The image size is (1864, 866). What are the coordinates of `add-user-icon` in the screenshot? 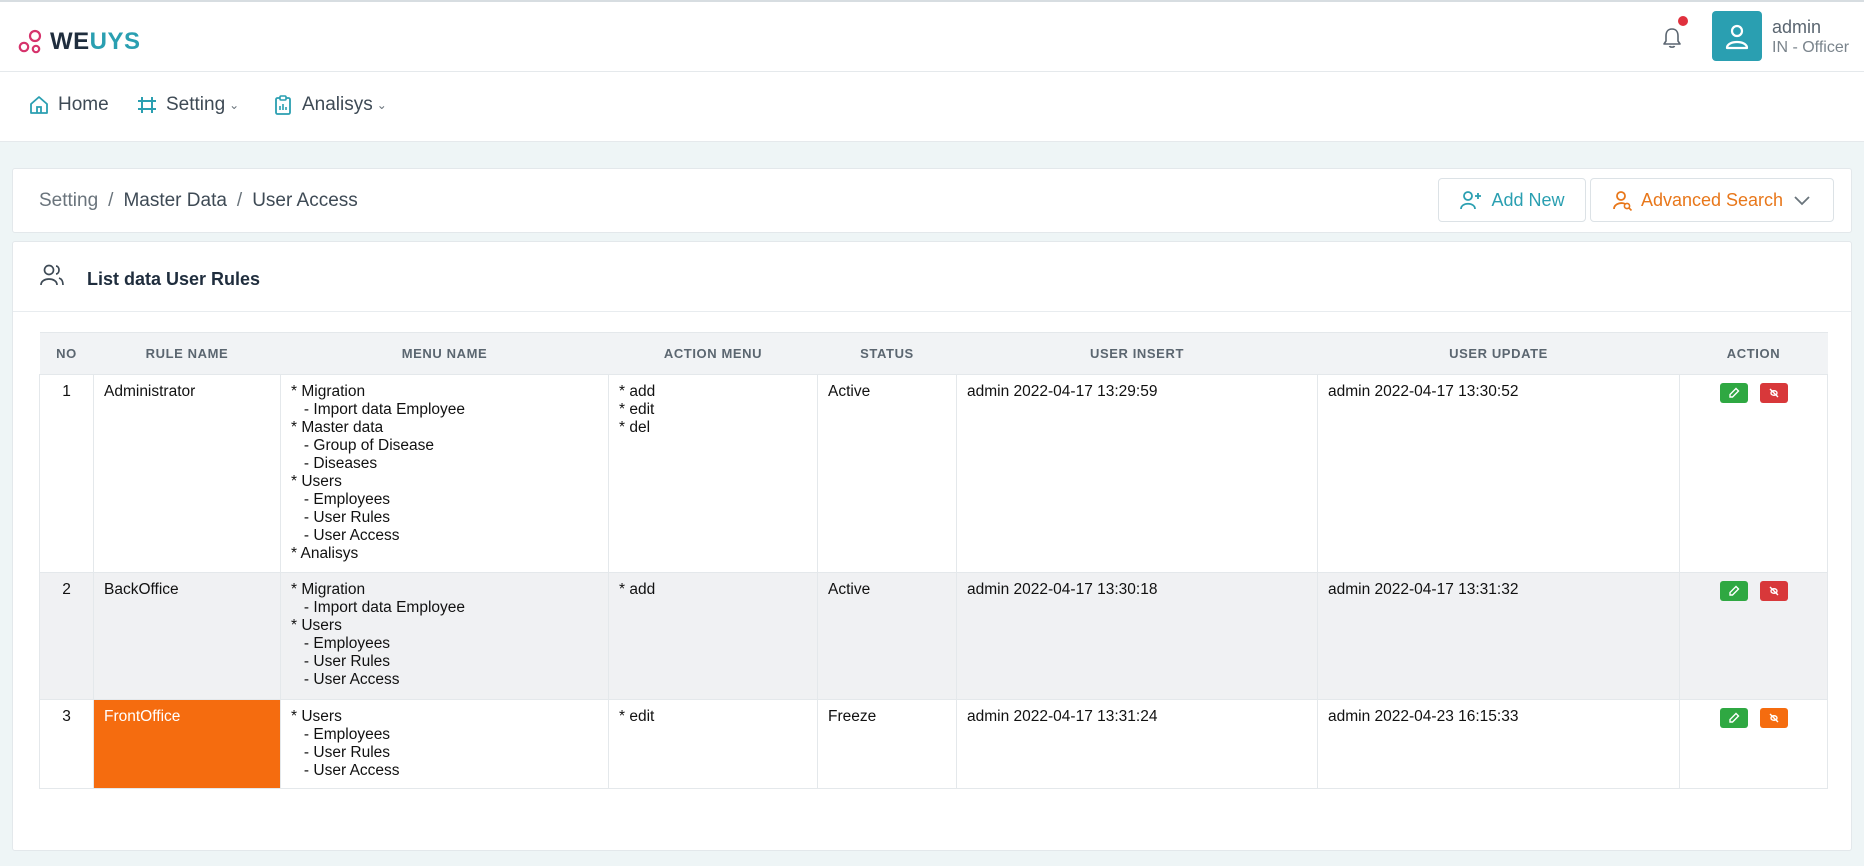 It's located at (1471, 200).